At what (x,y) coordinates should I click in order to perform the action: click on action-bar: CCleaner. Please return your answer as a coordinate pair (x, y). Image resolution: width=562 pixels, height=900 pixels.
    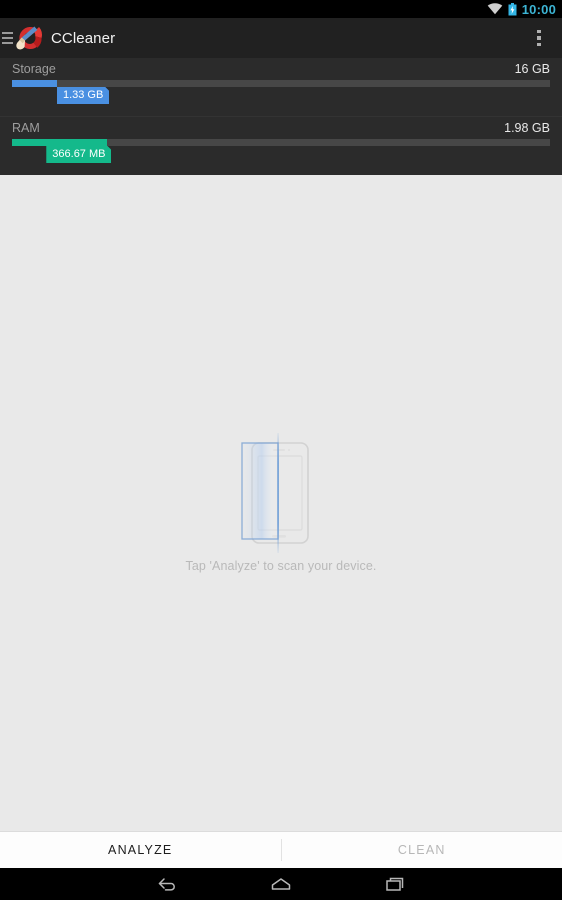
    Looking at the image, I should click on (281, 38).